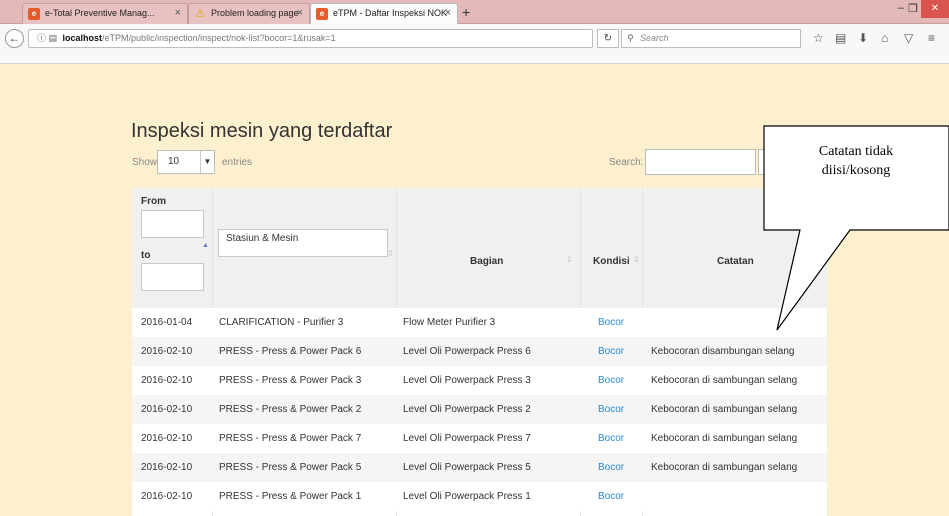 This screenshot has height=516, width=949. I want to click on callout-bubble, so click(856, 228).